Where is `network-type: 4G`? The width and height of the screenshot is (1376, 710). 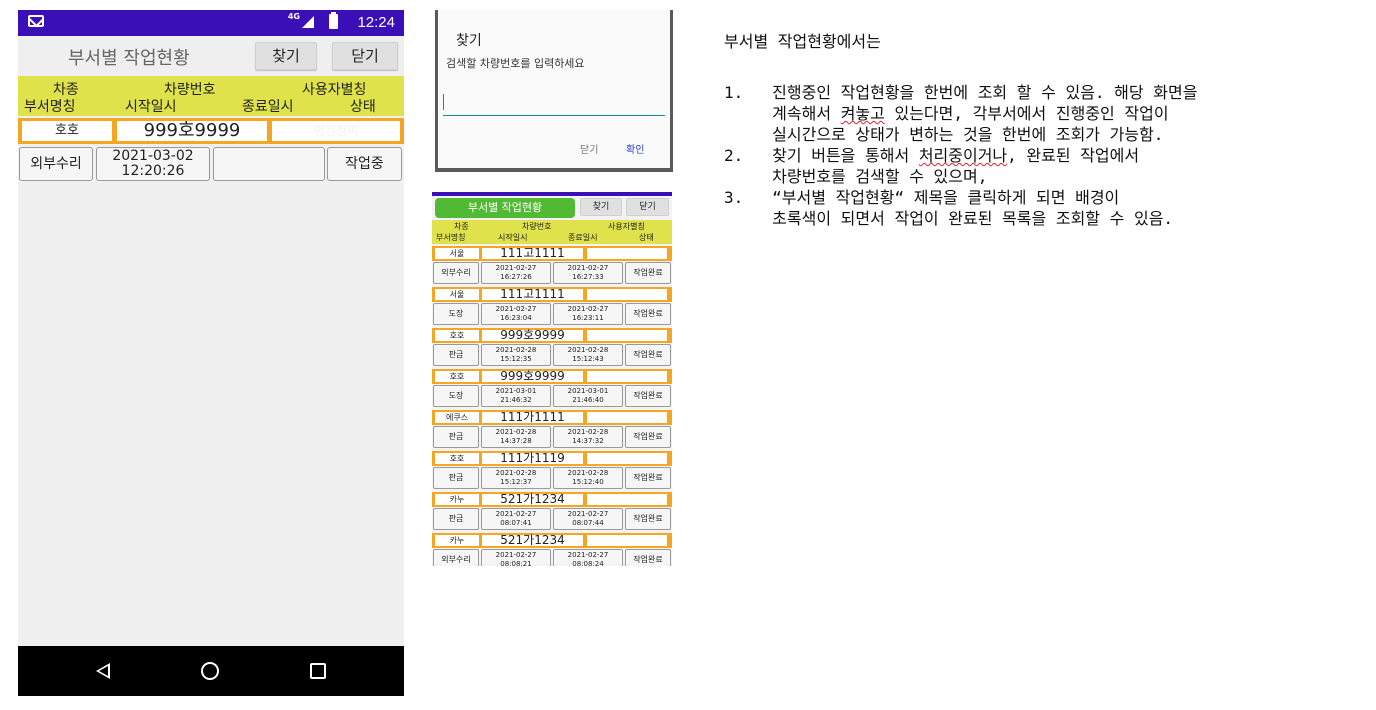
network-type: 4G is located at coordinates (293, 16).